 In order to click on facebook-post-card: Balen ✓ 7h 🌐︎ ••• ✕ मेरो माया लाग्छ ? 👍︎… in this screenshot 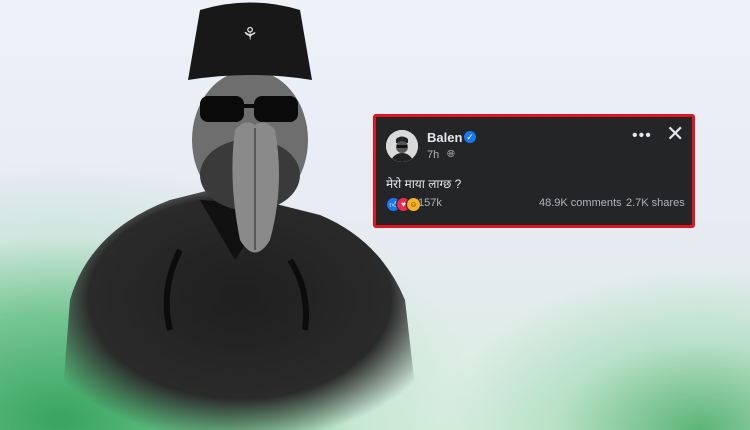, I will do `click(534, 171)`.